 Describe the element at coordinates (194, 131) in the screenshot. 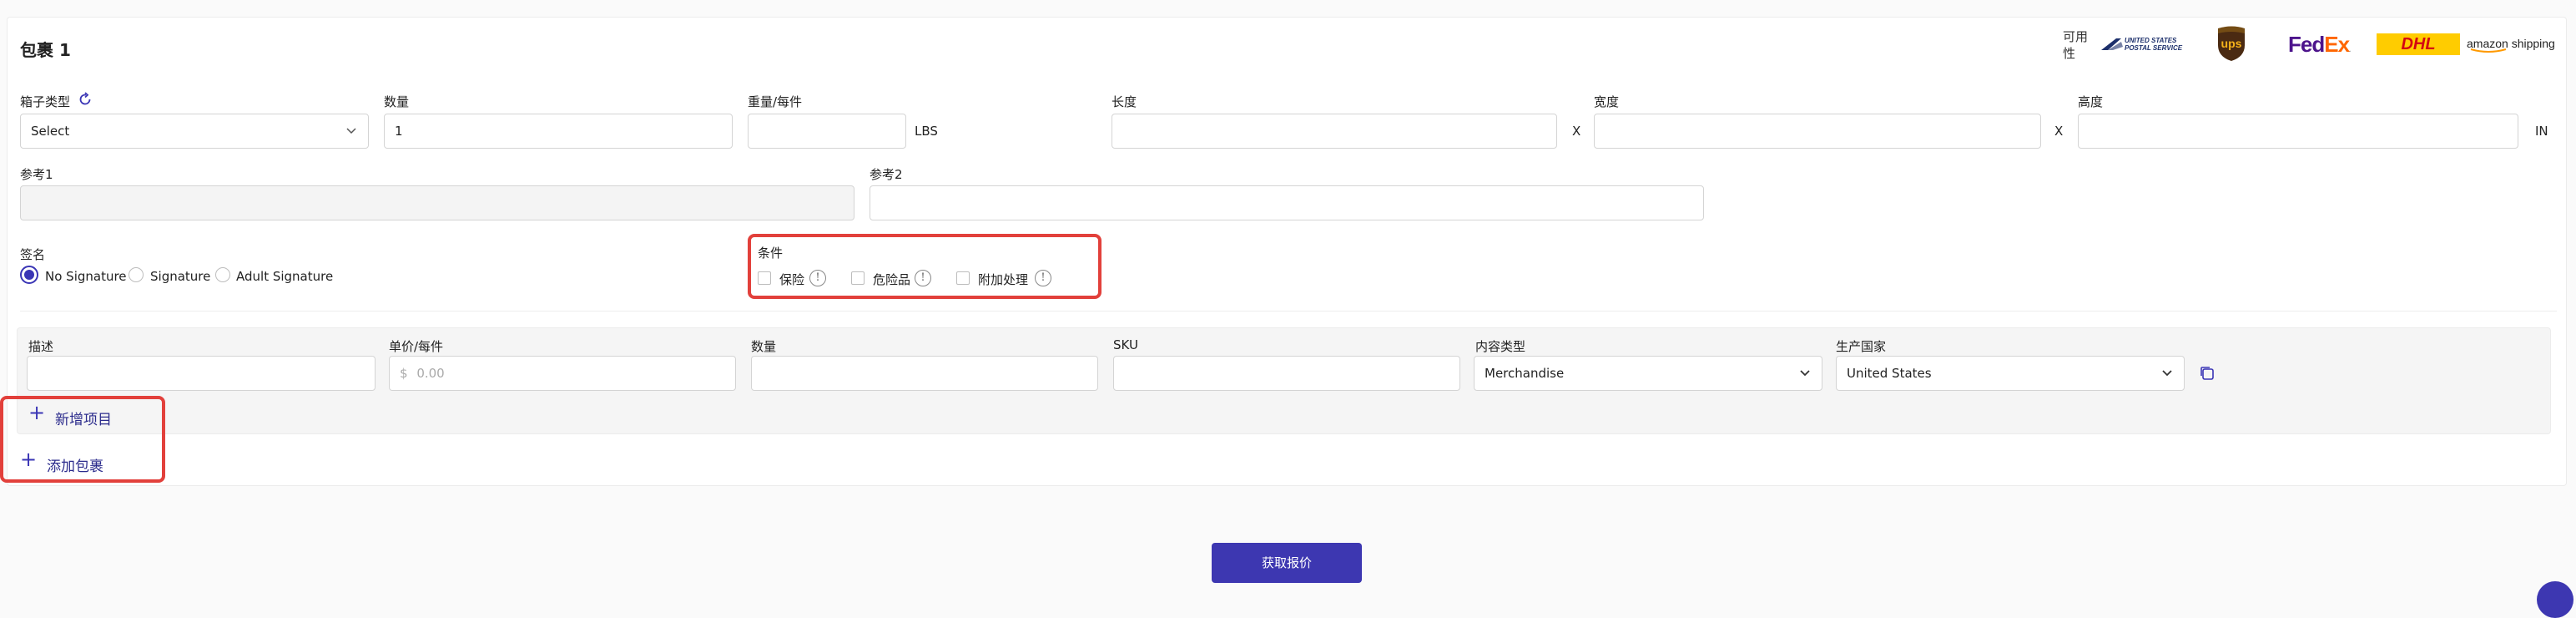

I see `box-type-select: Select` at that location.